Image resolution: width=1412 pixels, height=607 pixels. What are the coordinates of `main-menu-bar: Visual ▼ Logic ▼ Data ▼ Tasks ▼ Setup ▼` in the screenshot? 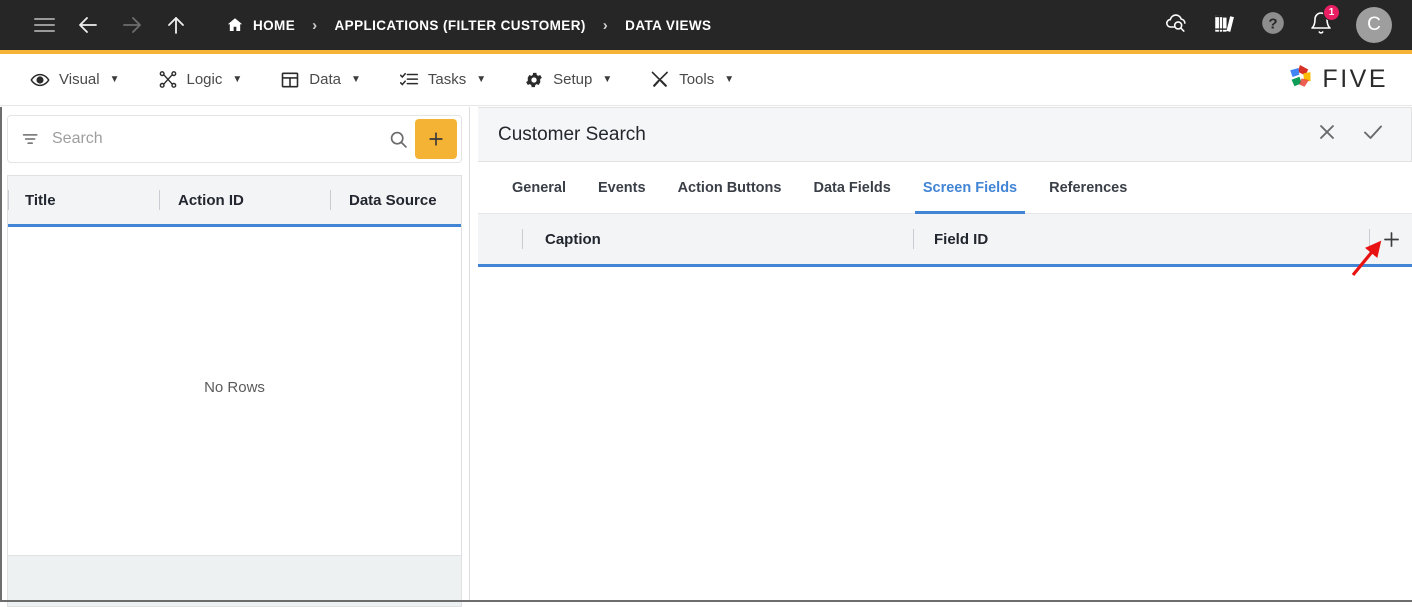 It's located at (706, 80).